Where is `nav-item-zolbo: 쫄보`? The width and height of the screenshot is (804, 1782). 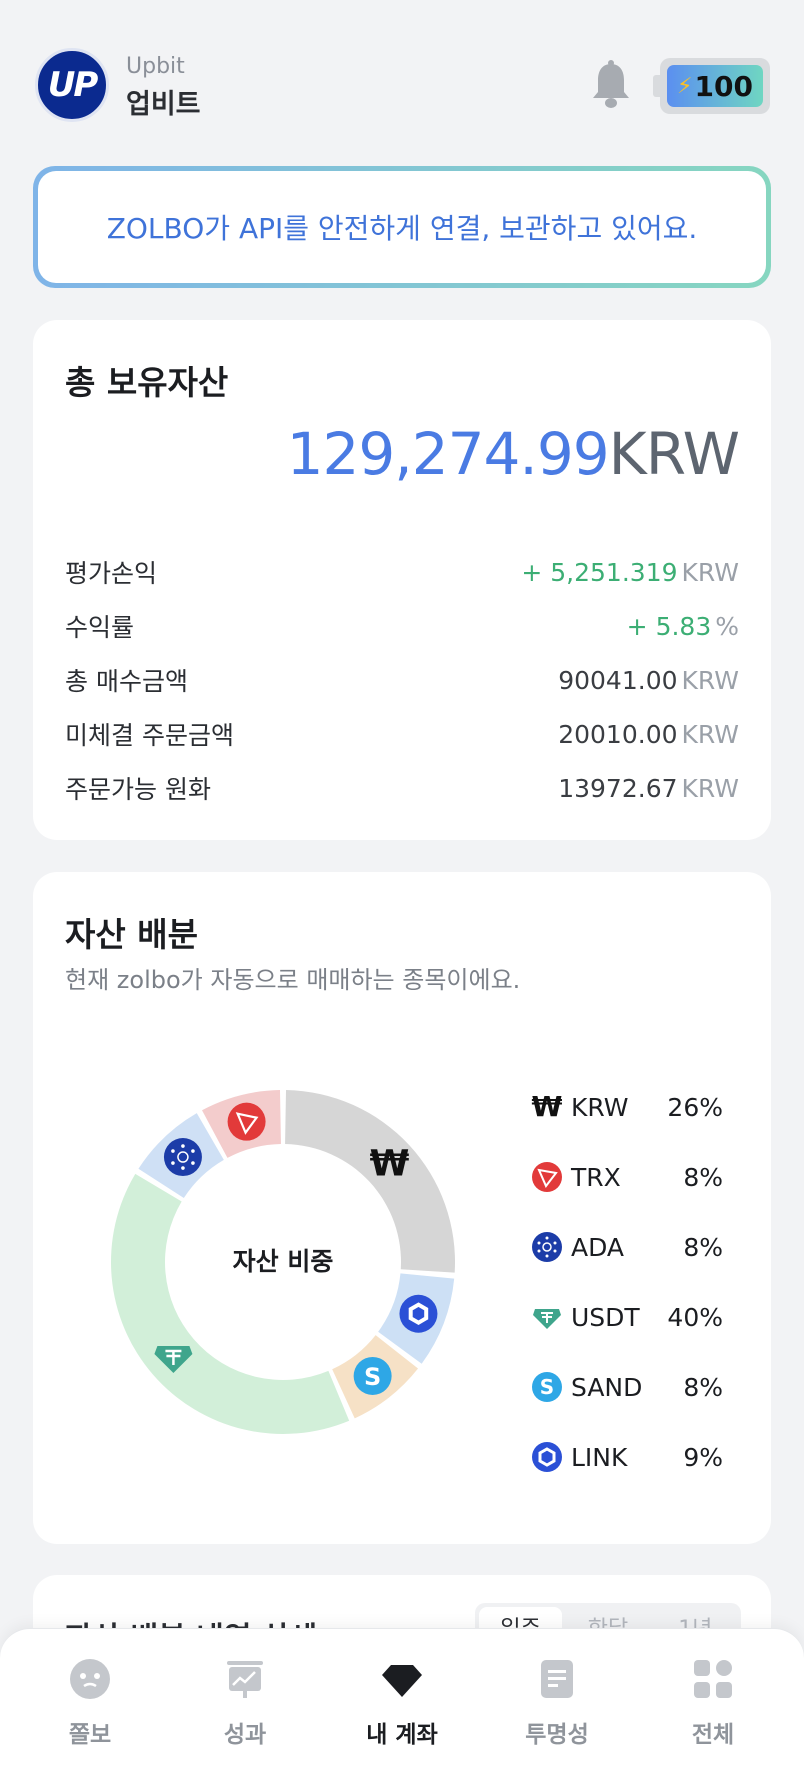
nav-item-zolbo: 쫄보 is located at coordinates (90, 1707).